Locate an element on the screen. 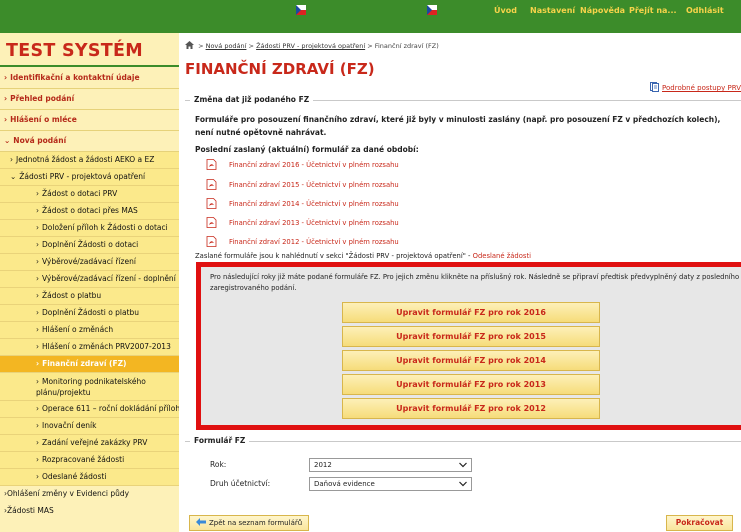  breadcrumb-new-submissions: Nová podání is located at coordinates (226, 46).